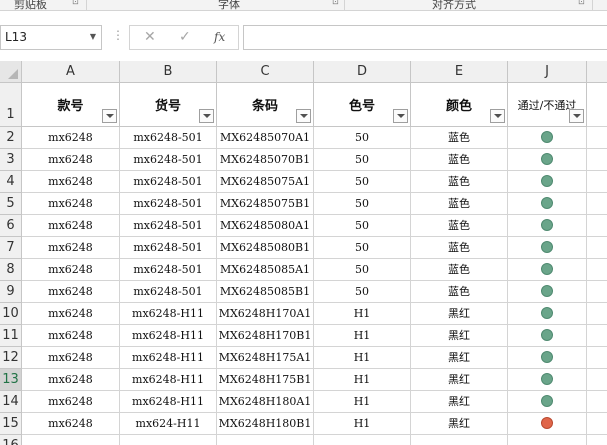  Describe the element at coordinates (71, 358) in the screenshot. I see `cell-a12: mx6248` at that location.